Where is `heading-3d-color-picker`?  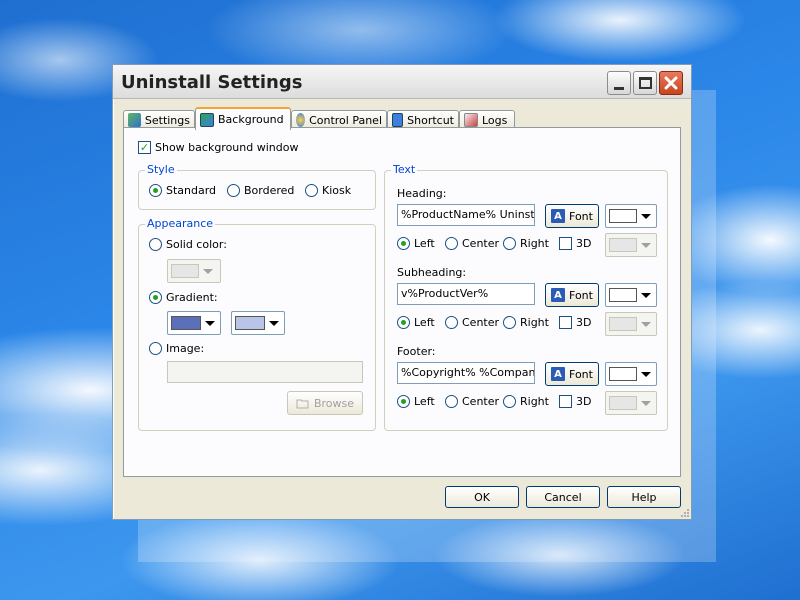 heading-3d-color-picker is located at coordinates (631, 245).